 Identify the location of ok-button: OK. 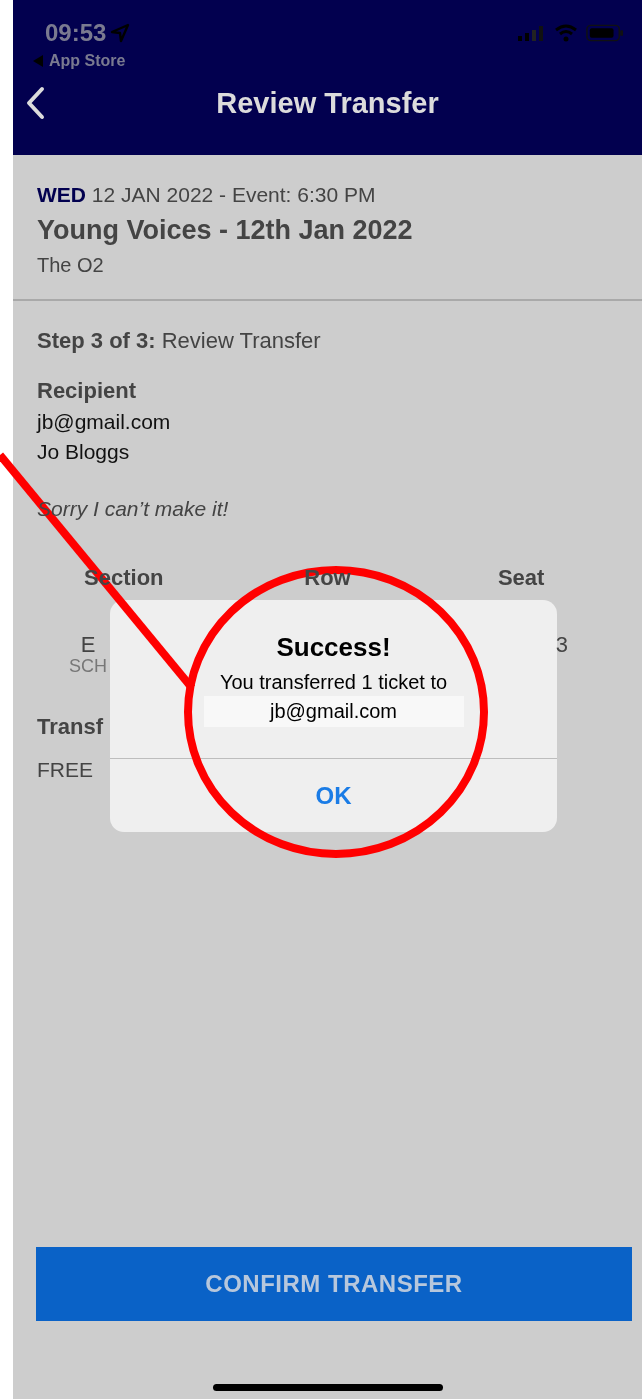
(333, 795).